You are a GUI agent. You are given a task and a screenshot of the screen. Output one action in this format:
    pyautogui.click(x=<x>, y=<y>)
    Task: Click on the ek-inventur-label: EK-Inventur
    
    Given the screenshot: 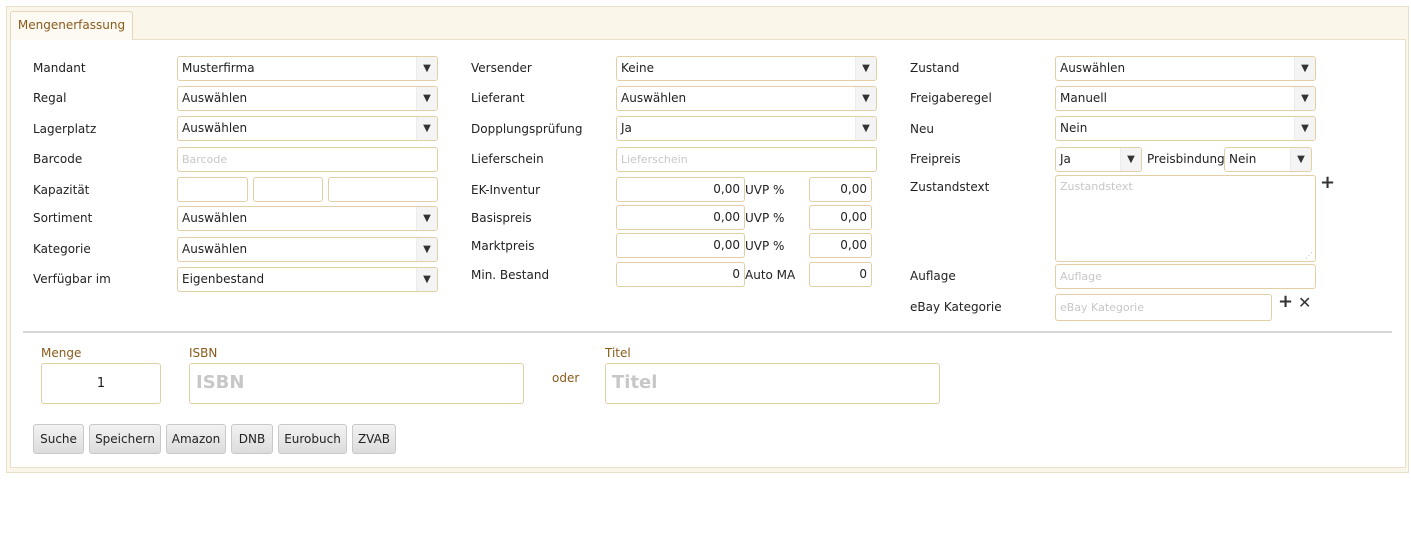 What is the action you would take?
    pyautogui.click(x=505, y=190)
    